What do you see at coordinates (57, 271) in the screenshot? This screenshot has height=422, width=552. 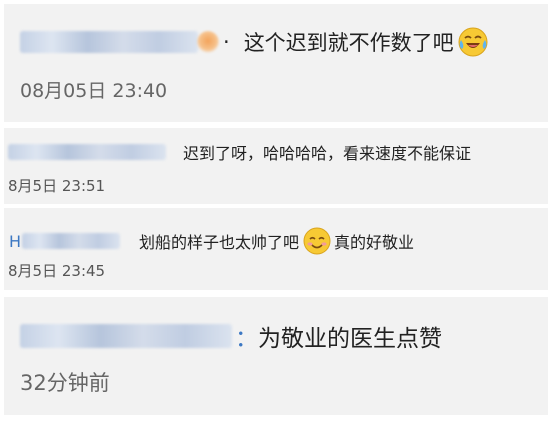 I see `comment-timestamp: 8月5日 23:45` at bounding box center [57, 271].